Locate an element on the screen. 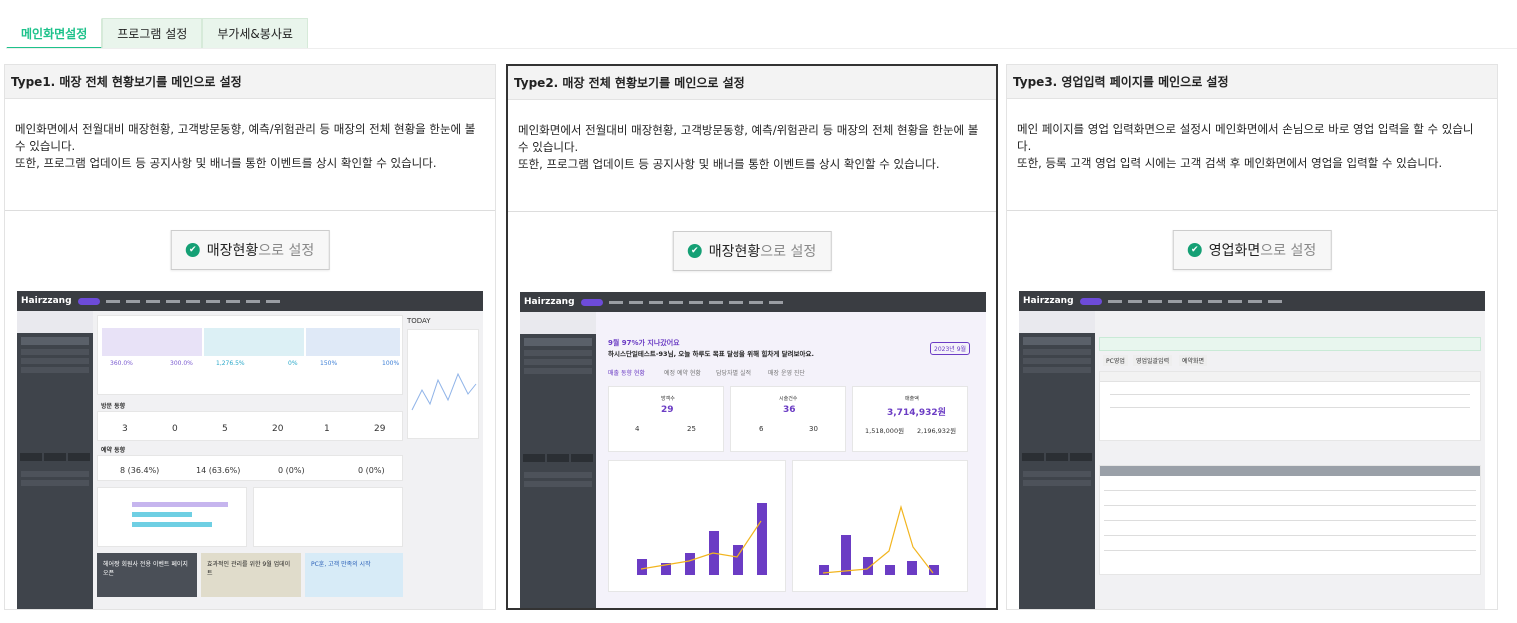  tab-program-settings: 프로그램 설정 is located at coordinates (152, 33).